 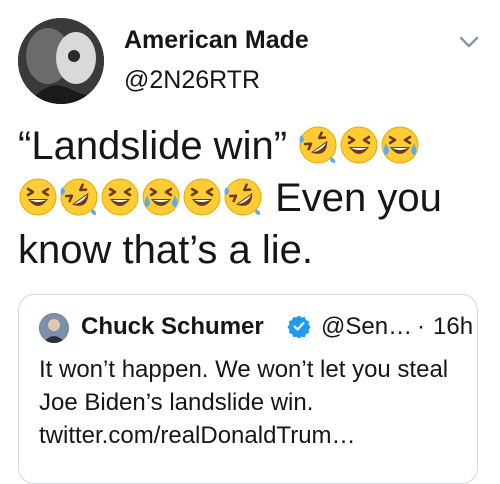 I want to click on quoted-timestamp: 16h, so click(x=453, y=327).